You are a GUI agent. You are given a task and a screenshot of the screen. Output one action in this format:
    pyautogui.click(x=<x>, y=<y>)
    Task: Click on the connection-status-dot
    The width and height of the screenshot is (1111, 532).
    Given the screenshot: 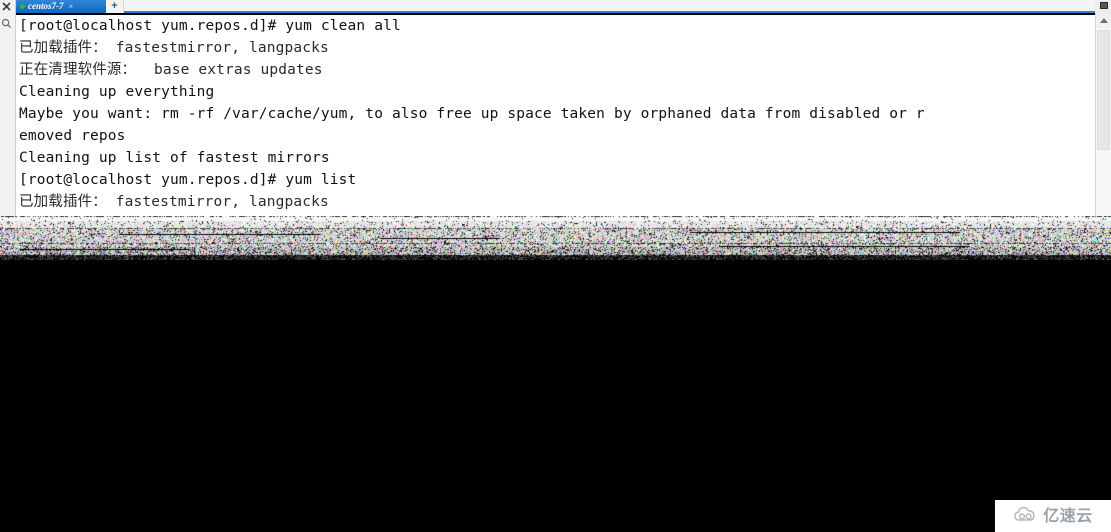 What is the action you would take?
    pyautogui.click(x=22, y=6)
    